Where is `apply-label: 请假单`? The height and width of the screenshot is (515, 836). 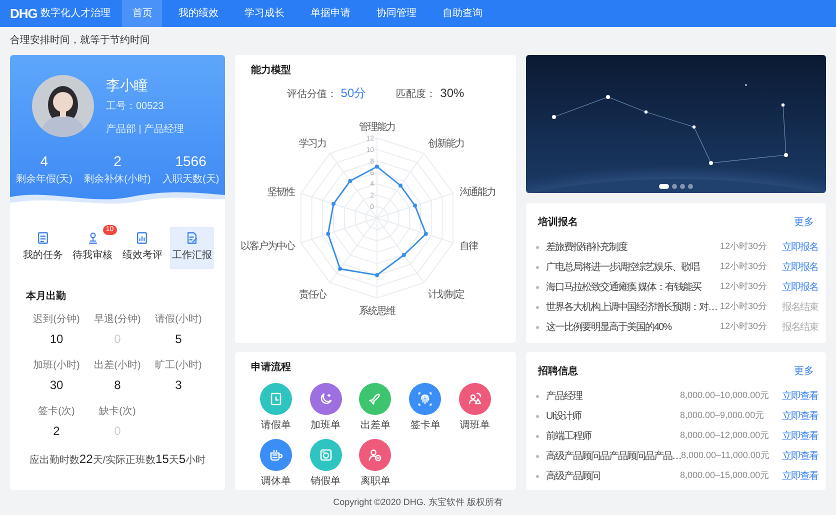
apply-label: 请假单 is located at coordinates (275, 425).